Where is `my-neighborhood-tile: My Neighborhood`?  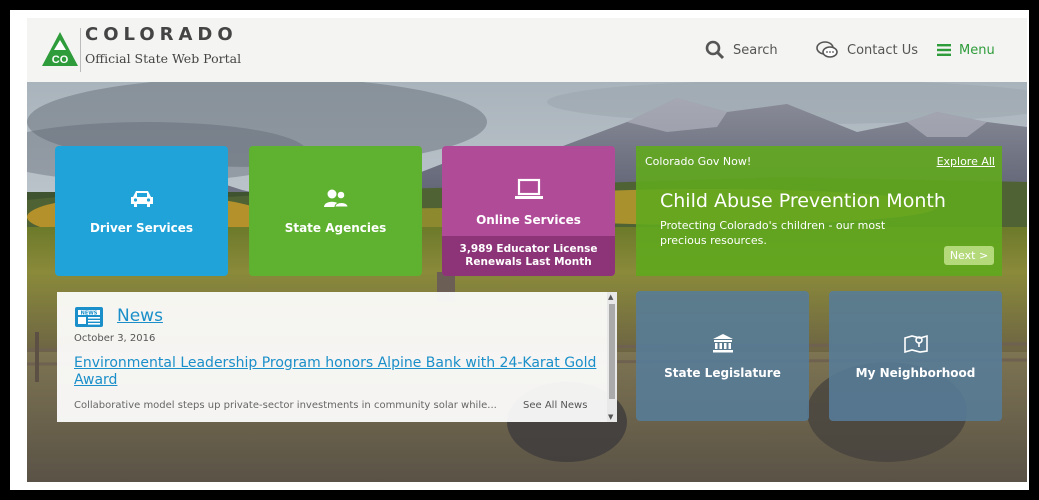
my-neighborhood-tile: My Neighborhood is located at coordinates (915, 356).